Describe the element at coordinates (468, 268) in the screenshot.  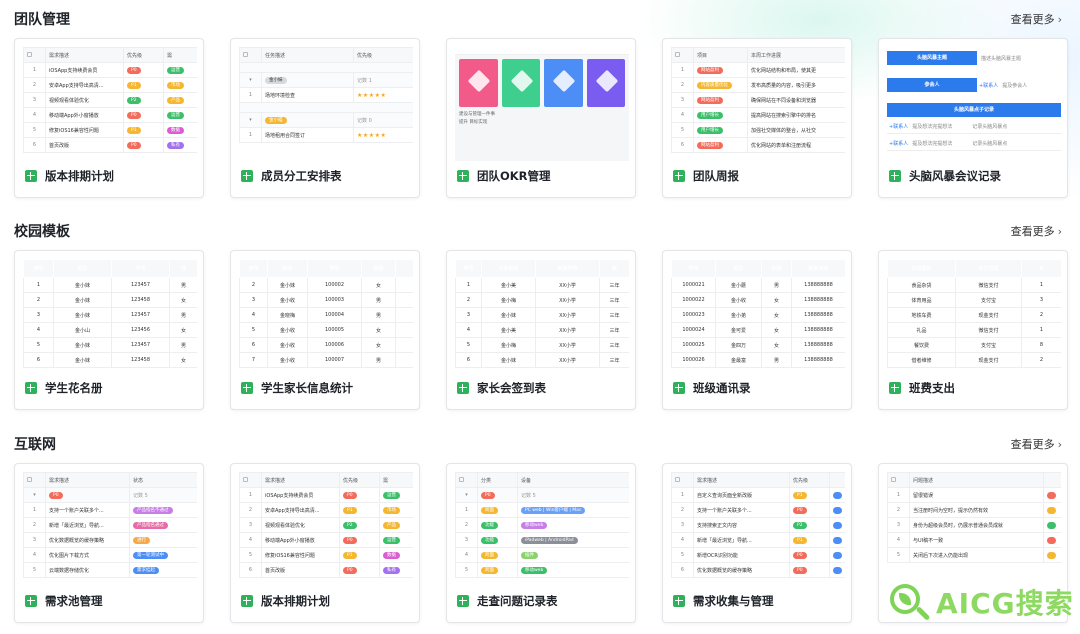
I see `col-header: 序号` at that location.